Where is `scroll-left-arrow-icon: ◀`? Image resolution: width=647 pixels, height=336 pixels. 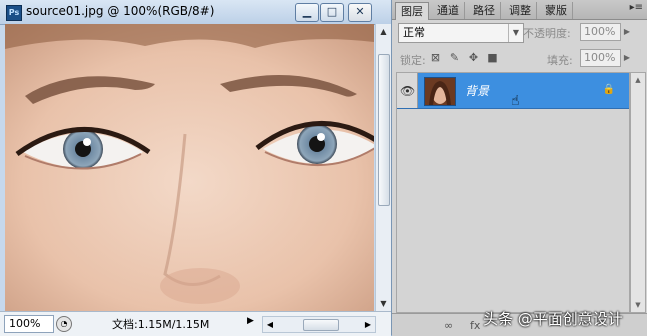
scroll-left-arrow-icon: ◀ is located at coordinates (270, 324).